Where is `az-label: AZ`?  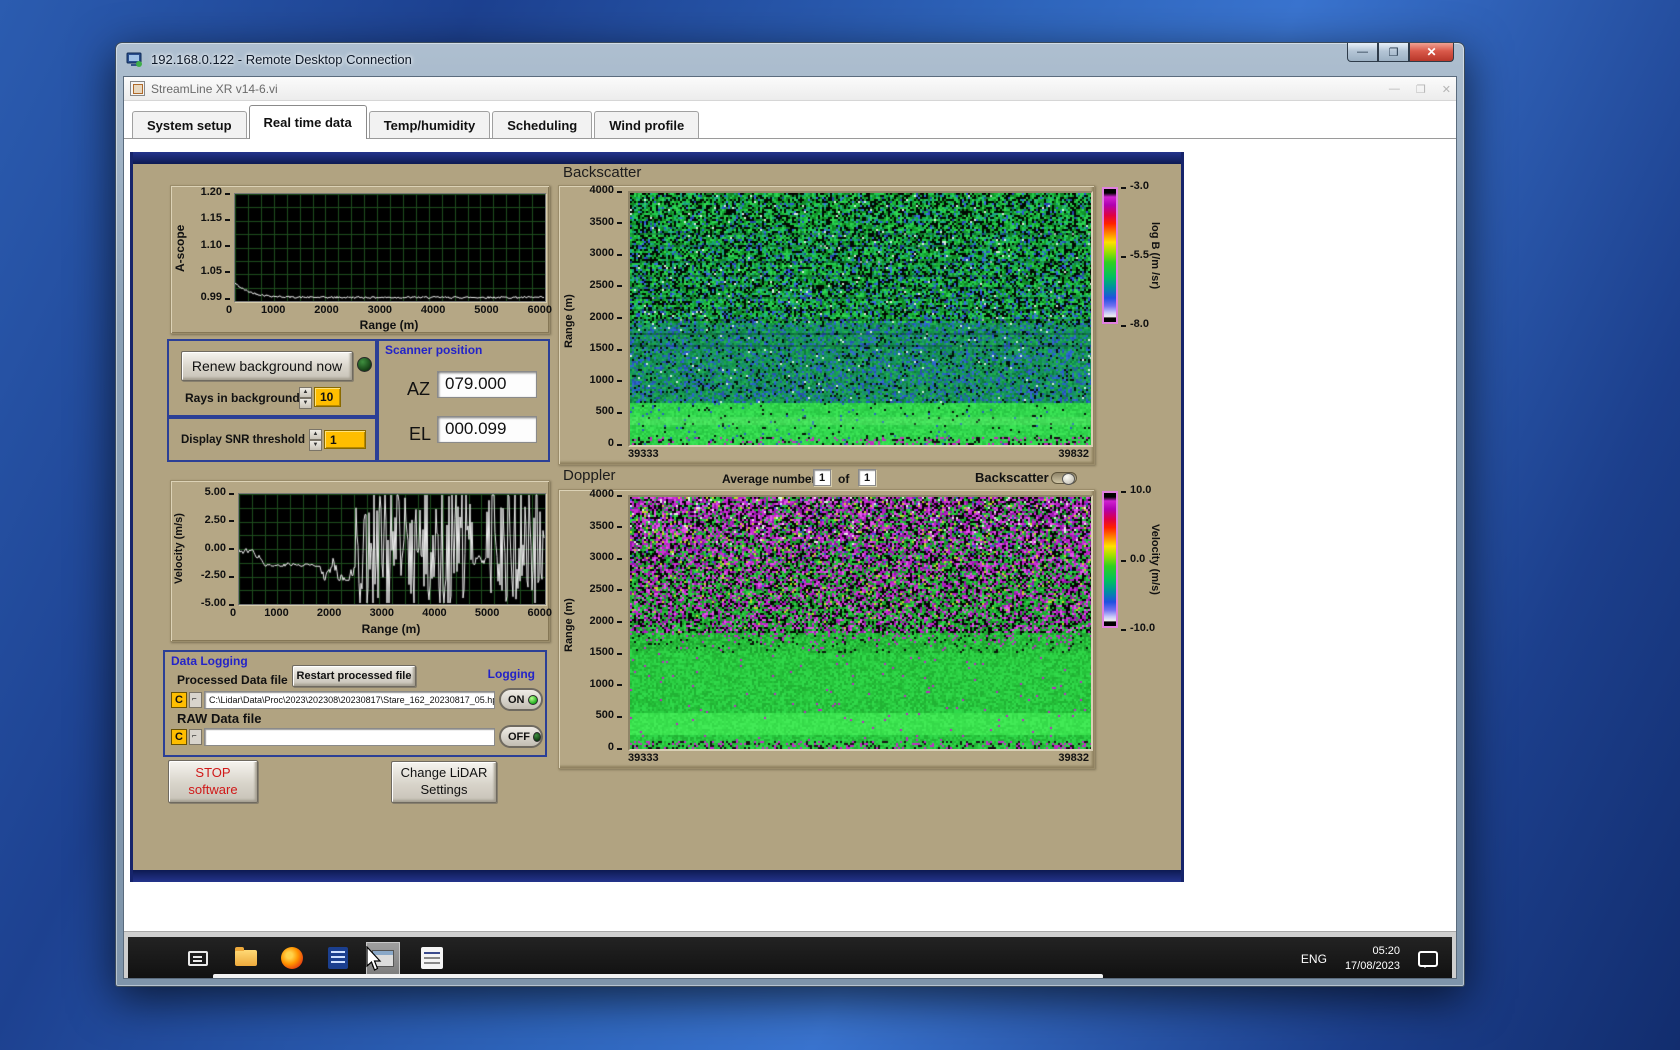
az-label: AZ is located at coordinates (419, 389).